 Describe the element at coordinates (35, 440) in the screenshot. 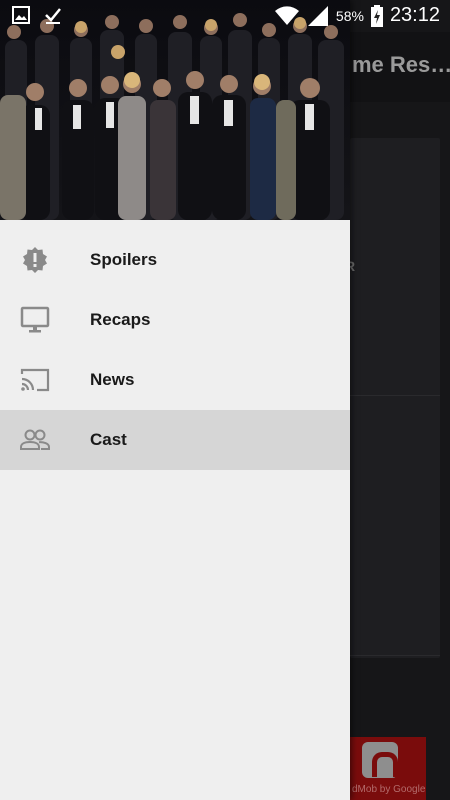

I see `people-icon` at that location.